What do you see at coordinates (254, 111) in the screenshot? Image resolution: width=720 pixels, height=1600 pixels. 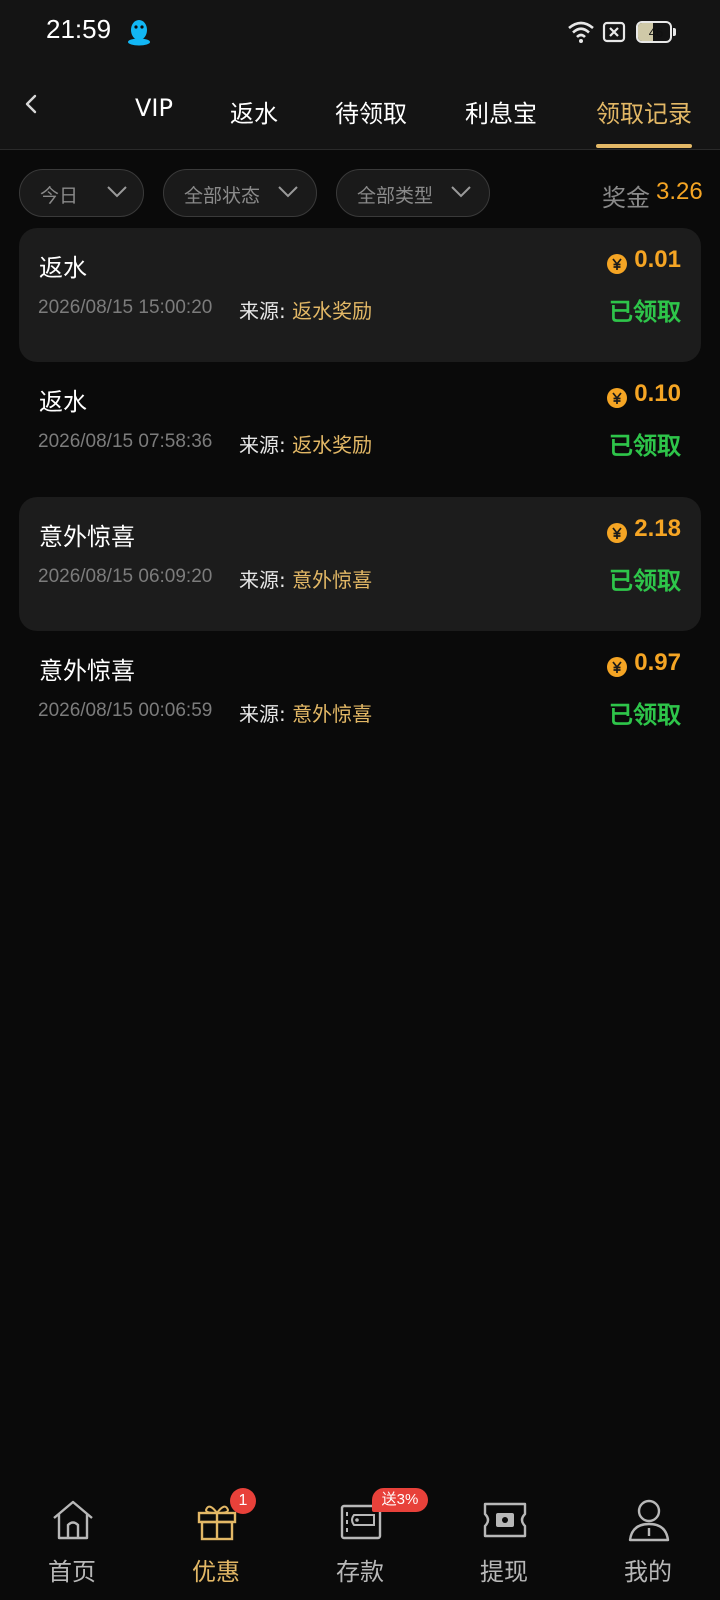 I see `tab-rebate: 返水` at bounding box center [254, 111].